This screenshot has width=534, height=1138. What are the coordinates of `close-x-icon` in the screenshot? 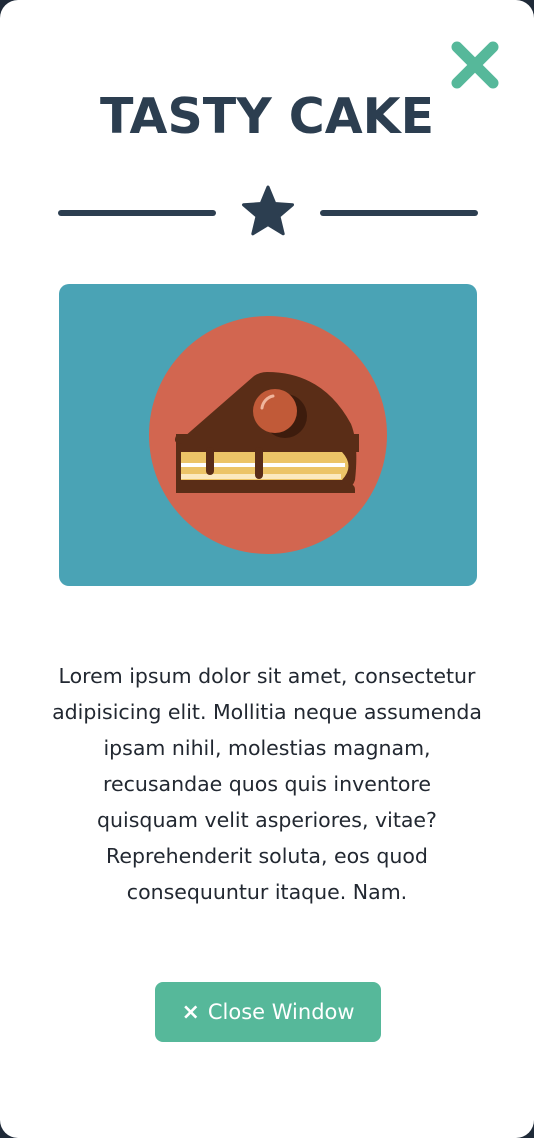 It's located at (475, 65).